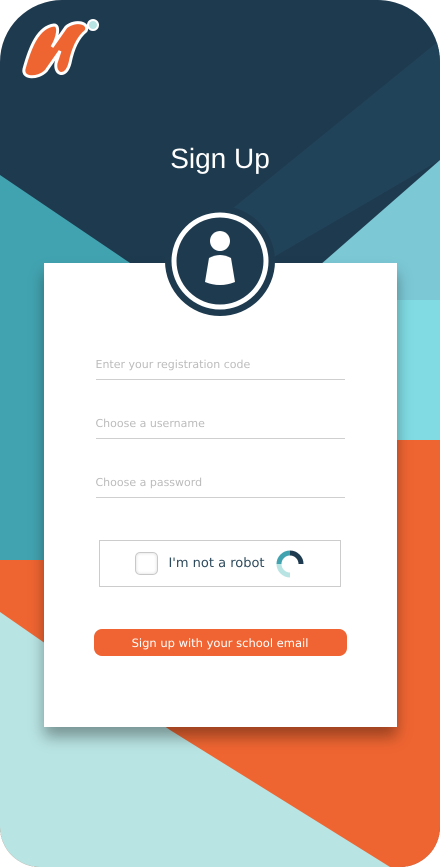  What do you see at coordinates (146, 563) in the screenshot?
I see `checkbox` at bounding box center [146, 563].